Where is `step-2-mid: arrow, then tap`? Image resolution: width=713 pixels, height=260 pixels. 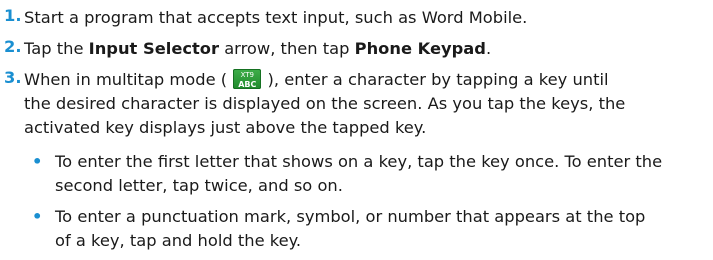 step-2-mid: arrow, then tap is located at coordinates (287, 48).